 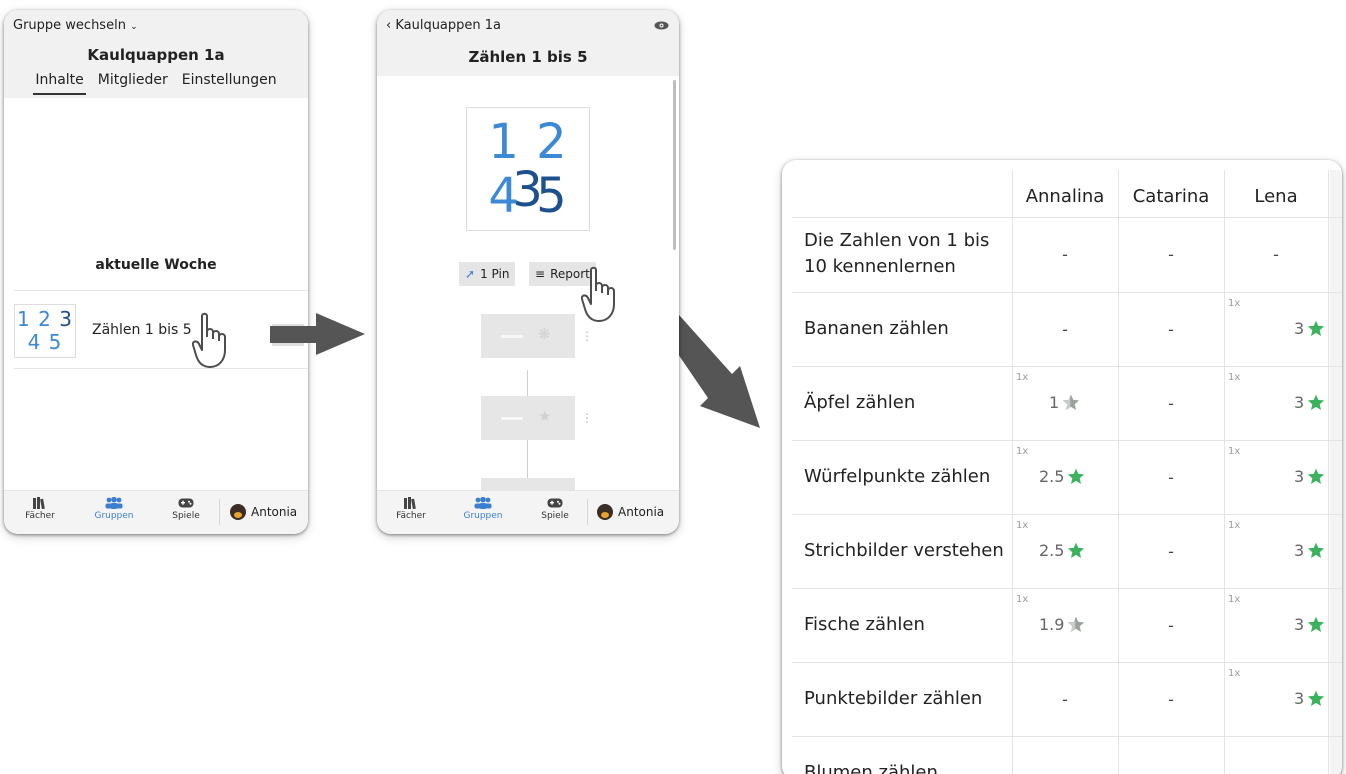 I want to click on nav-user: Antonia, so click(x=630, y=512).